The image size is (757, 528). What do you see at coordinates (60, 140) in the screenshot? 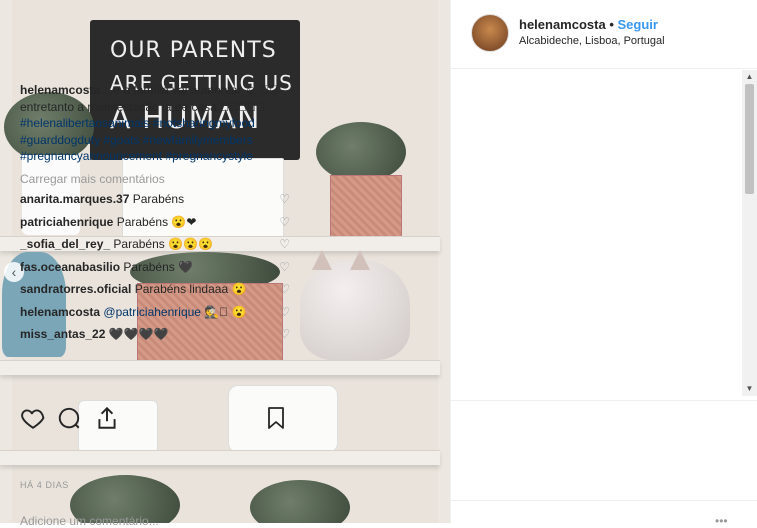
I see `hashtag: #guarddogduty` at bounding box center [60, 140].